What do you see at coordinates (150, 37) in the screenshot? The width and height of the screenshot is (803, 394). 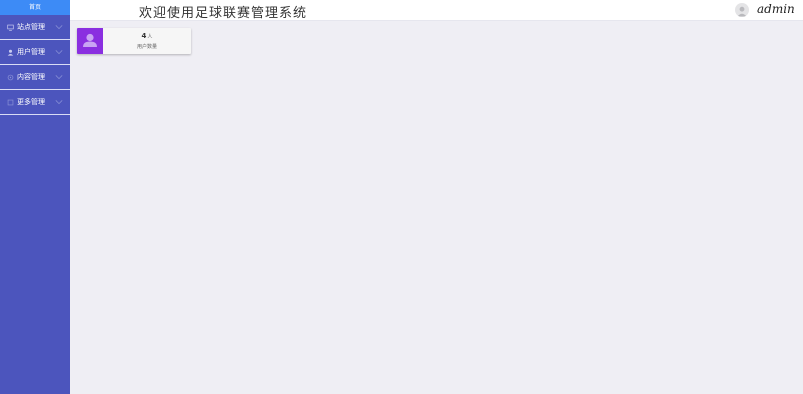 I see `stat-unit: 人` at bounding box center [150, 37].